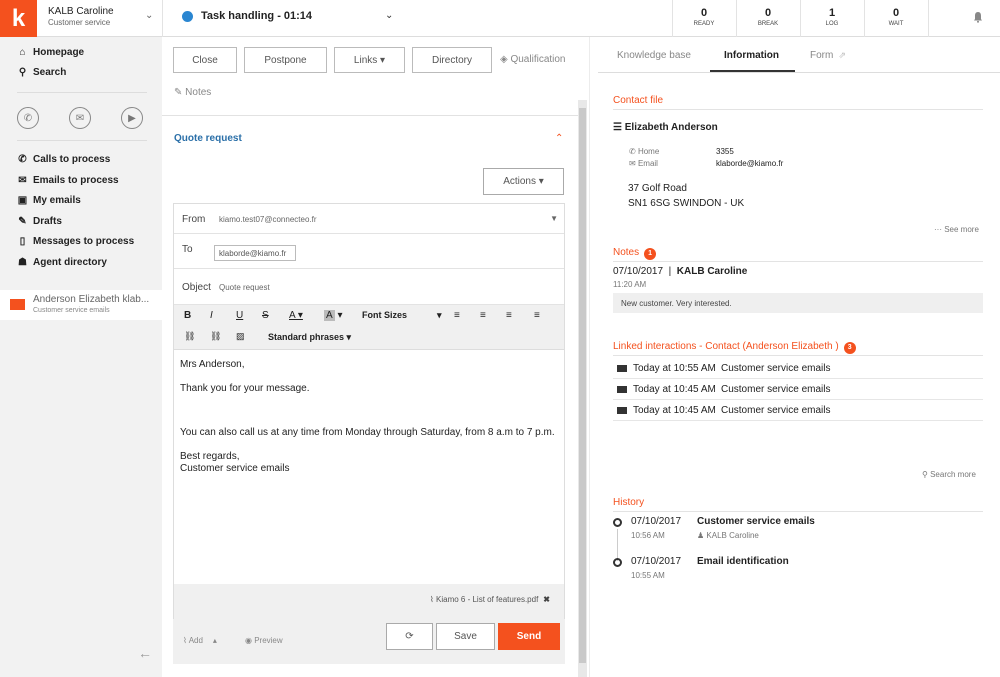  I want to click on close-icon: ✖, so click(546, 599).